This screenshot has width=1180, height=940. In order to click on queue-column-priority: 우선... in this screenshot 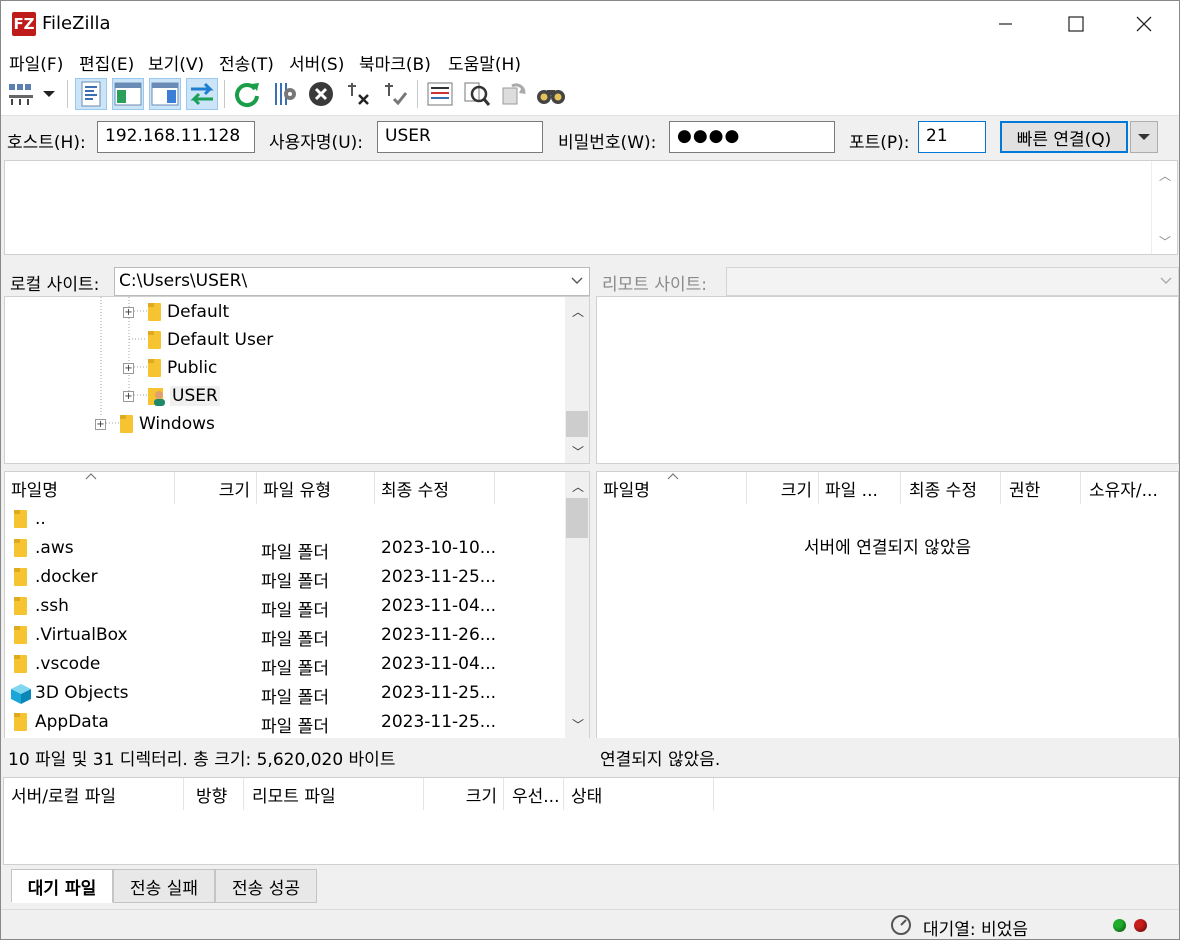, I will do `click(534, 794)`.